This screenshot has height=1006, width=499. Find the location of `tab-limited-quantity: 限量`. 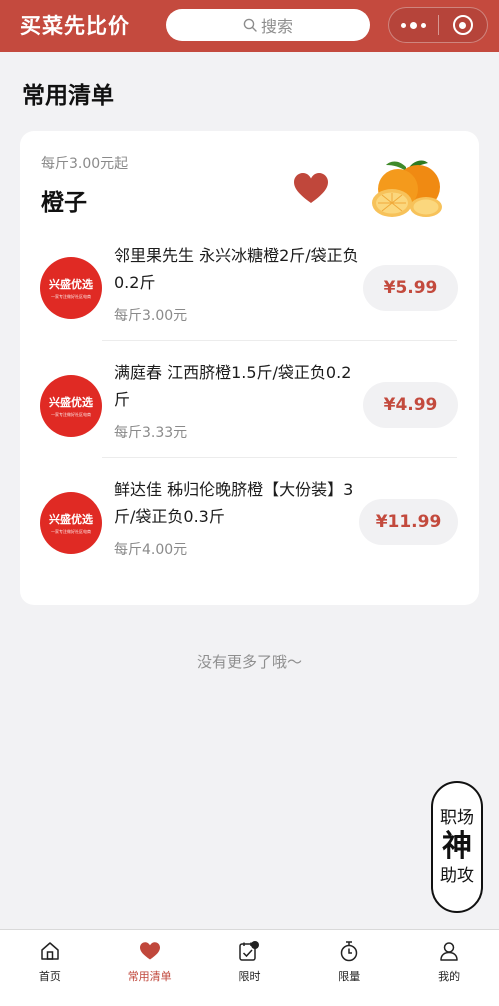

tab-limited-quantity: 限量 is located at coordinates (349, 968).